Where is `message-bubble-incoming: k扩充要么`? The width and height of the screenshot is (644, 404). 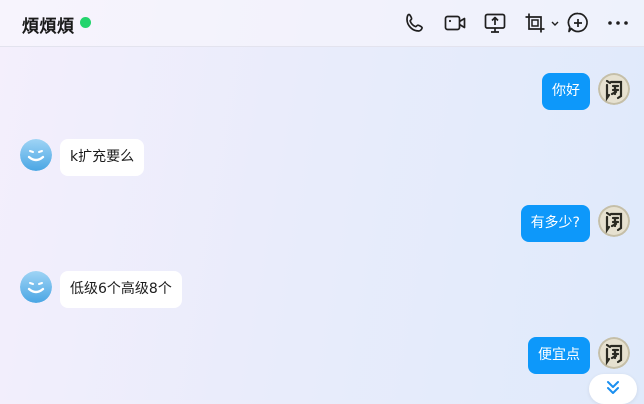 message-bubble-incoming: k扩充要么 is located at coordinates (102, 157).